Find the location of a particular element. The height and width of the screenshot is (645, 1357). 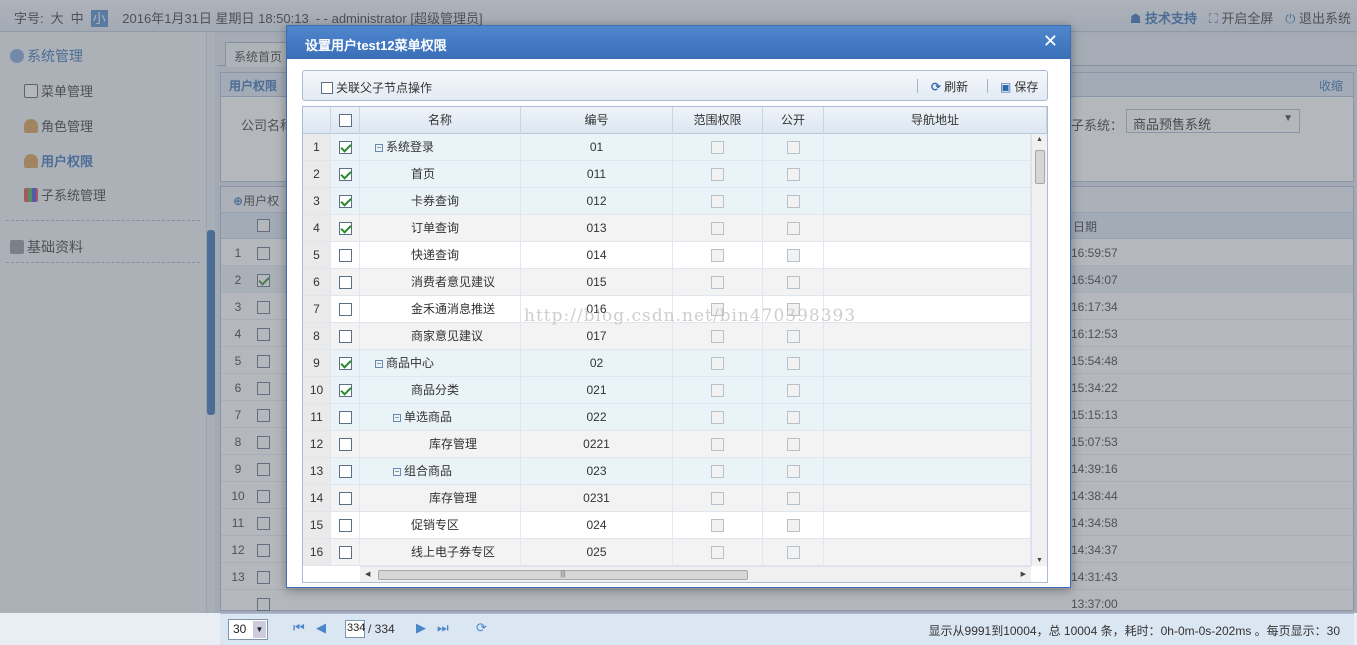

scope-column-header: 范围权限 is located at coordinates (718, 120).